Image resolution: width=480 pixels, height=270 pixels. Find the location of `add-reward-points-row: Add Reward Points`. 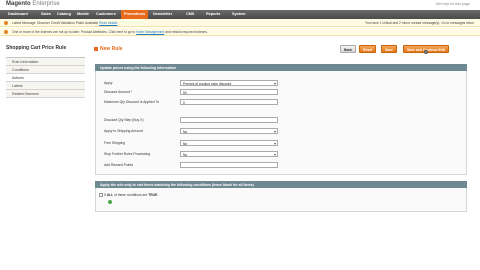

add-reward-points-row: Add Reward Points is located at coordinates (199, 165).